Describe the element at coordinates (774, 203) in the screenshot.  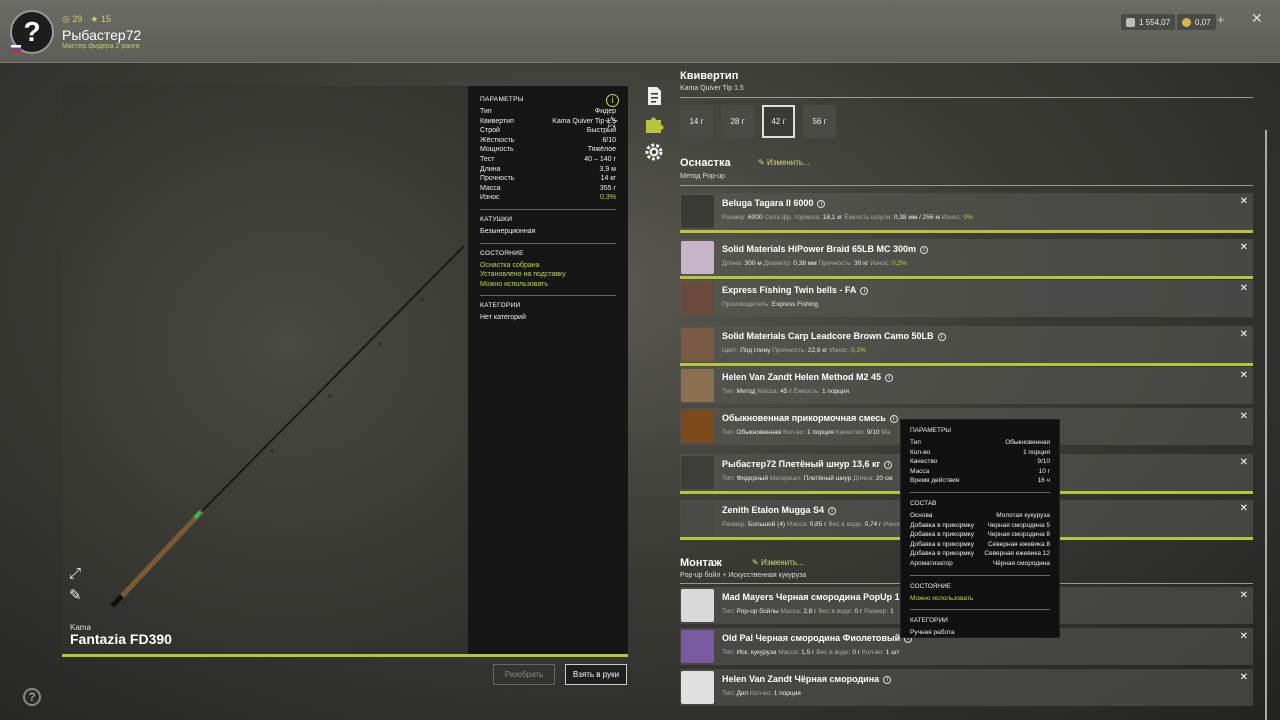
I see `item-name-row: Beluga Tagara II 6000 i` at that location.